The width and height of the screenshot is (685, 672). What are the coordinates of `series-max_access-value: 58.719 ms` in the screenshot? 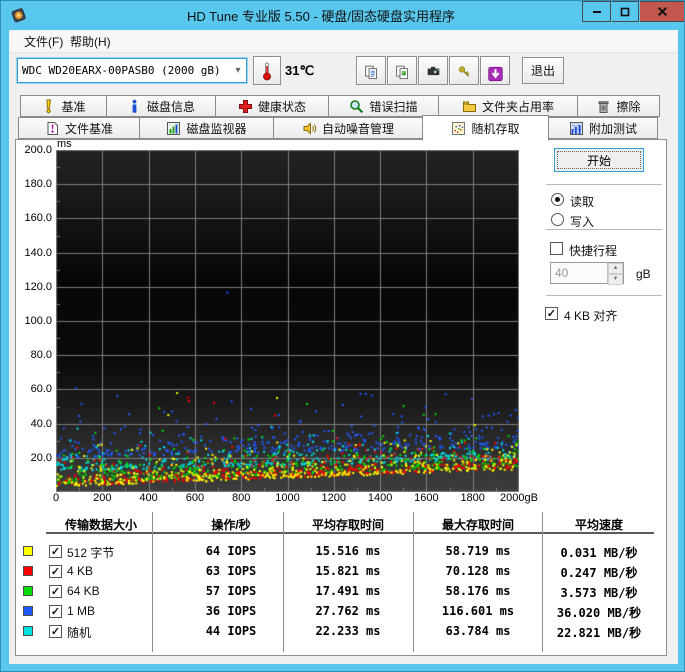 It's located at (478, 551).